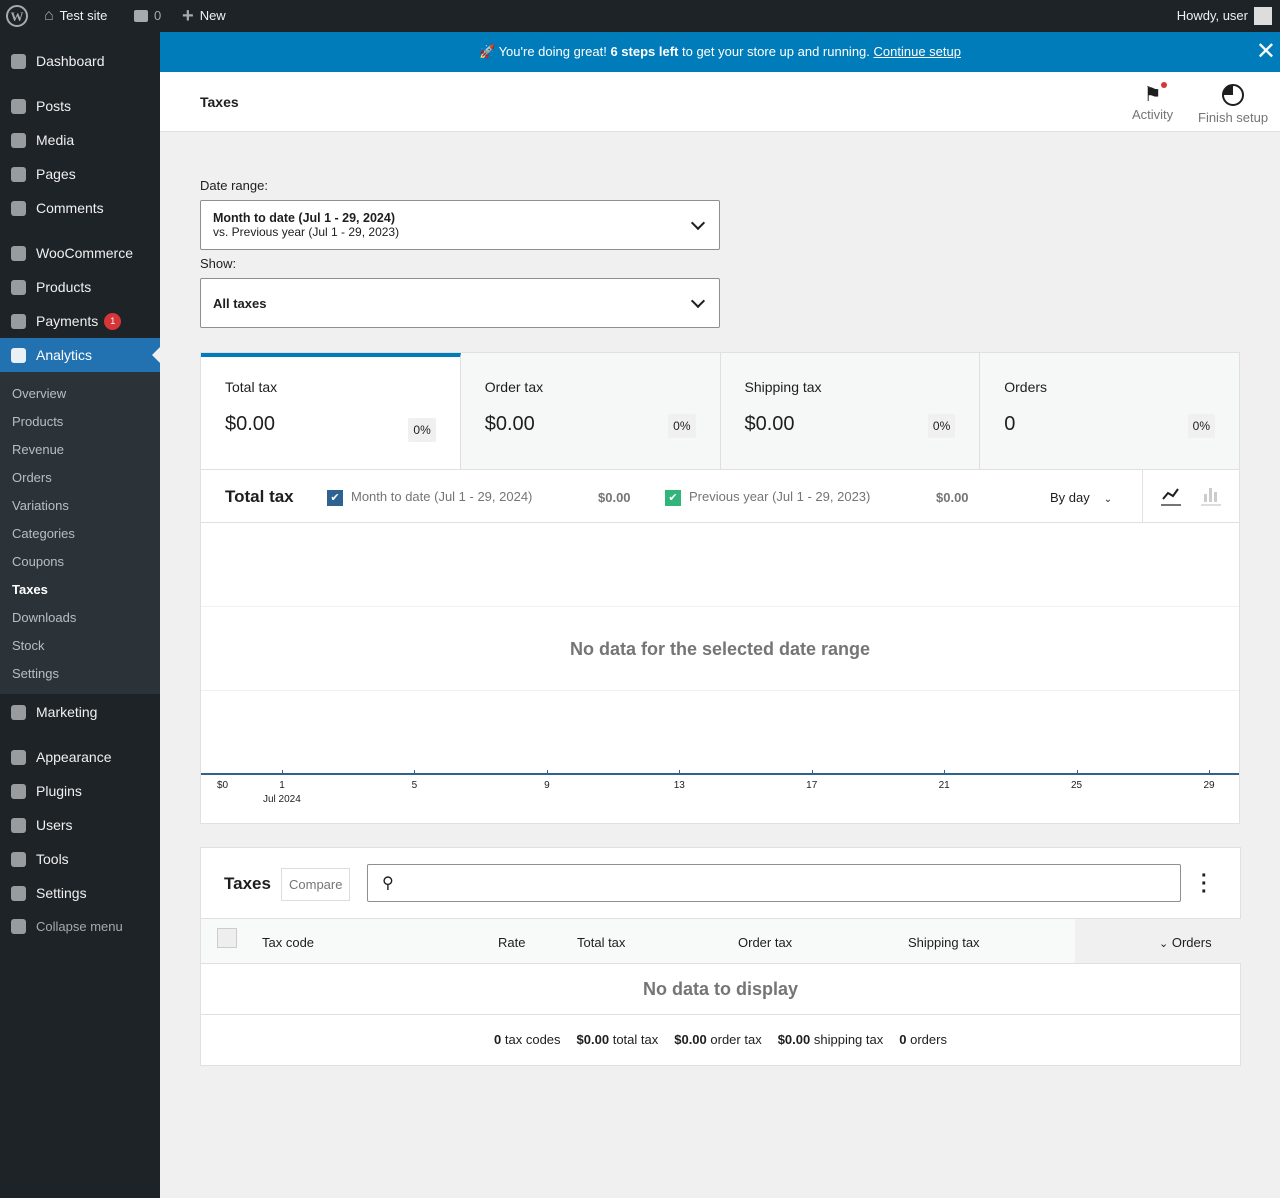  Describe the element at coordinates (204, 16) in the screenshot. I see `new-link: + New` at that location.